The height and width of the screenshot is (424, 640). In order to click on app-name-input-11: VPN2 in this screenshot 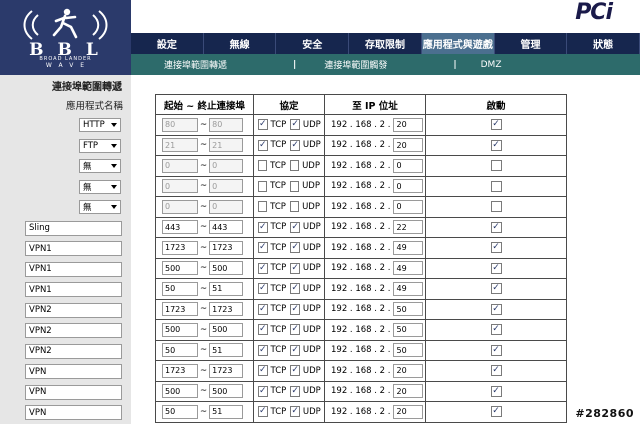, I will do `click(73, 351)`.